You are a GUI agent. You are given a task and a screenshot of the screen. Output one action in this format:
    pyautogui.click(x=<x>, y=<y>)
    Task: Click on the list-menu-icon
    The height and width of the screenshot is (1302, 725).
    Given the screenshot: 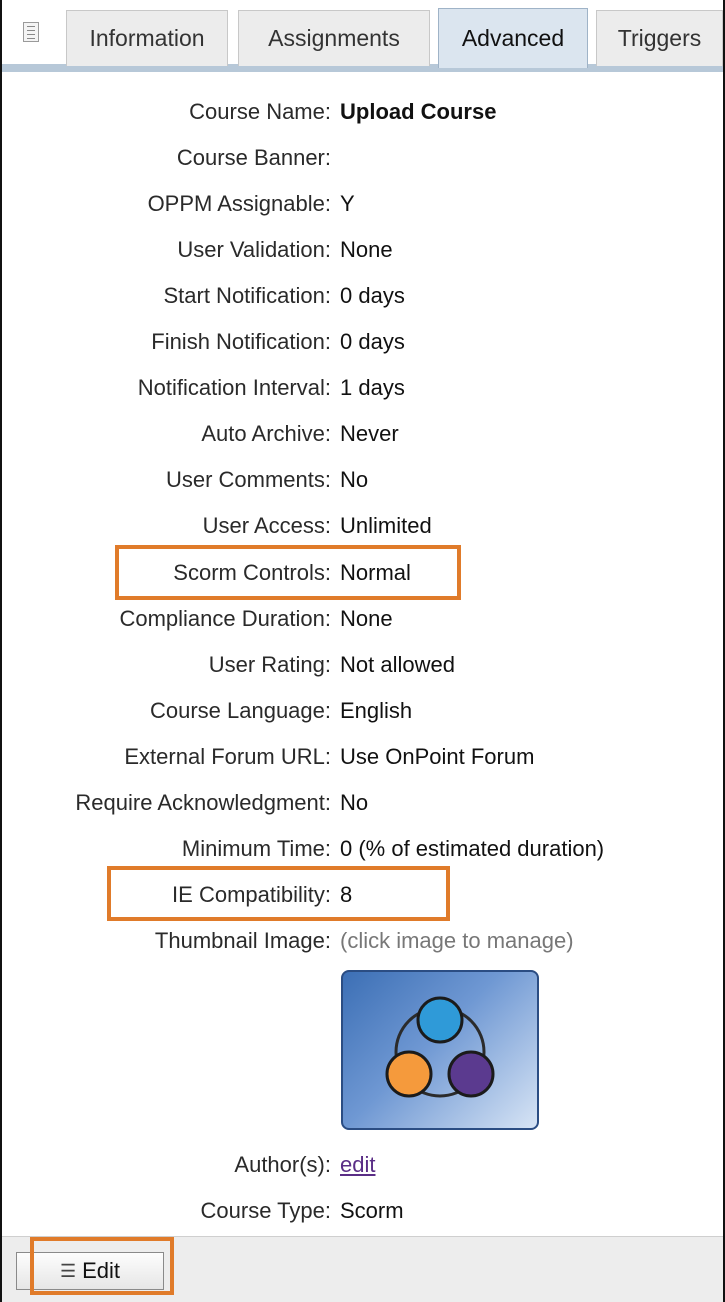 What is the action you would take?
    pyautogui.click(x=31, y=32)
    